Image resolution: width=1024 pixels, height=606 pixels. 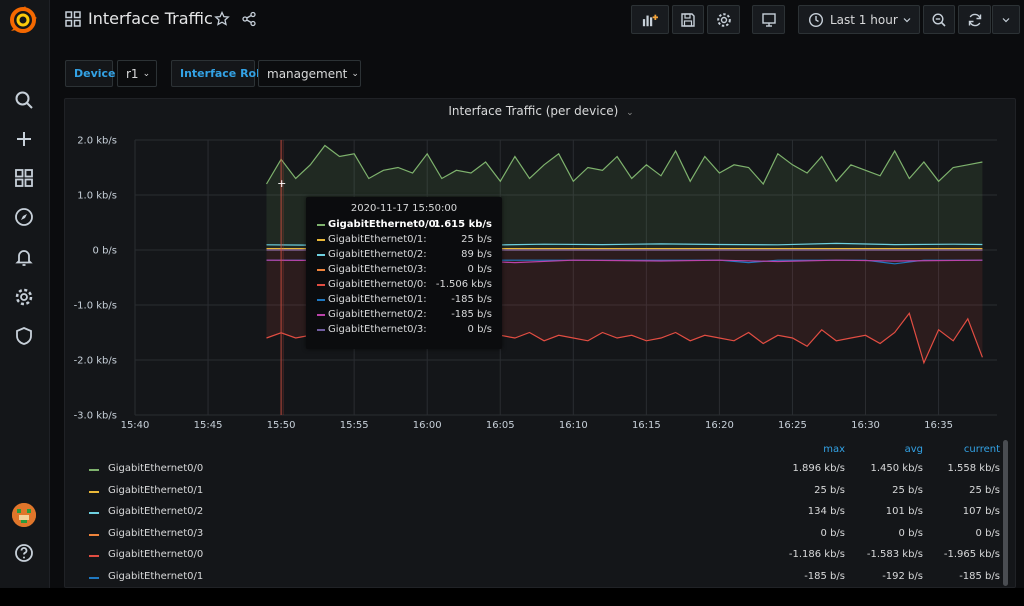 I want to click on refresh-interval-button, so click(x=1006, y=19).